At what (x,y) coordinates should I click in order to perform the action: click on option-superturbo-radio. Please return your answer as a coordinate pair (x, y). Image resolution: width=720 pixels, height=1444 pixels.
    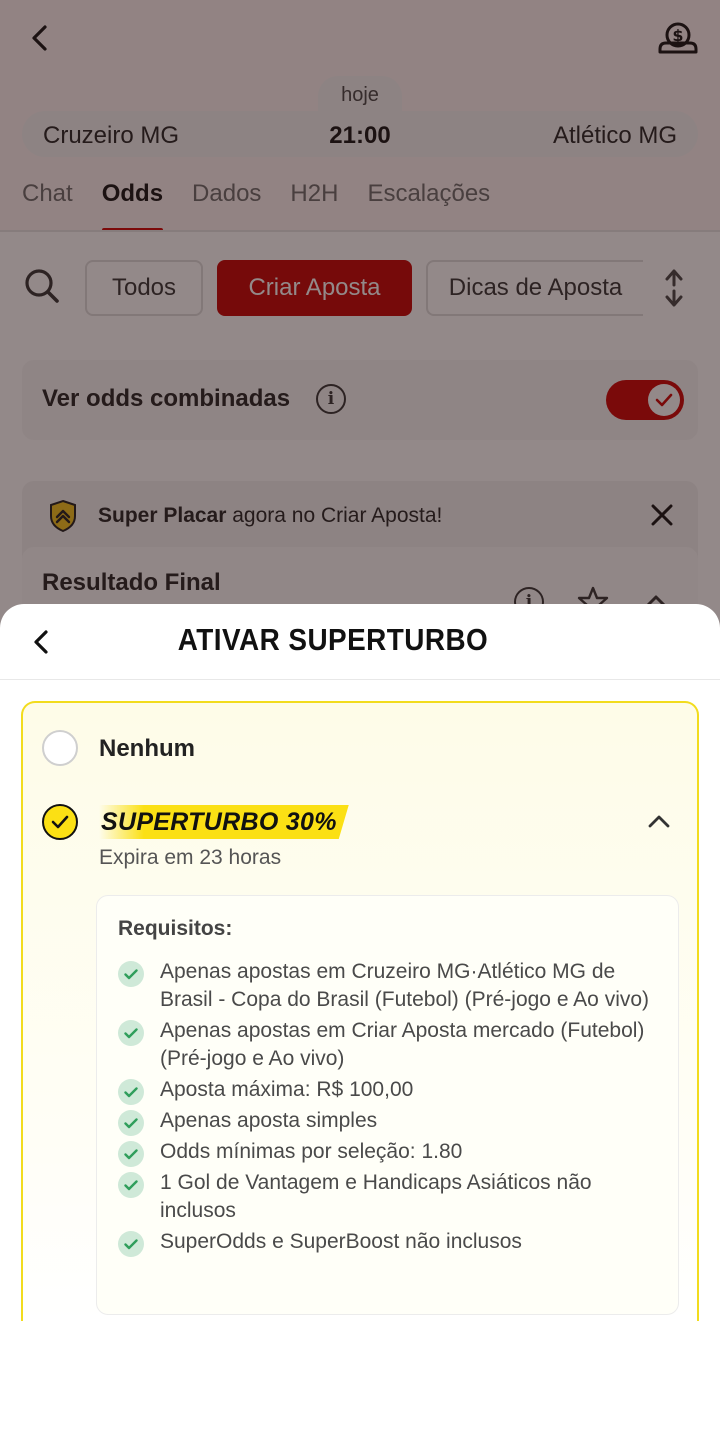
    Looking at the image, I should click on (60, 822).